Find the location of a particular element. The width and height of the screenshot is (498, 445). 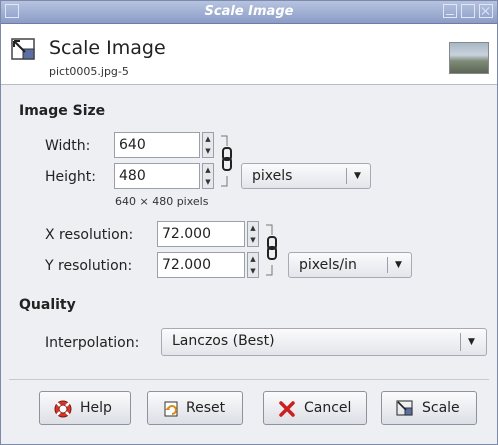

scale-button: Scale is located at coordinates (429, 408).